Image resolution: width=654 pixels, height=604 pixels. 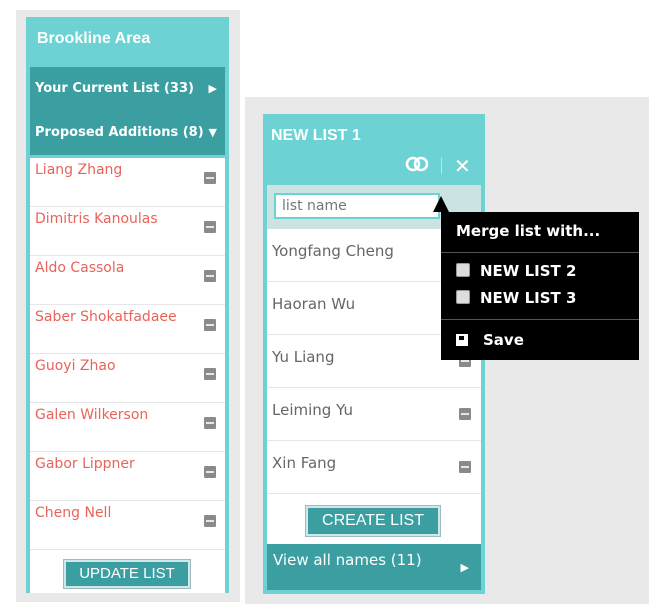 I want to click on option-label: NEW LIST 3, so click(x=528, y=298).